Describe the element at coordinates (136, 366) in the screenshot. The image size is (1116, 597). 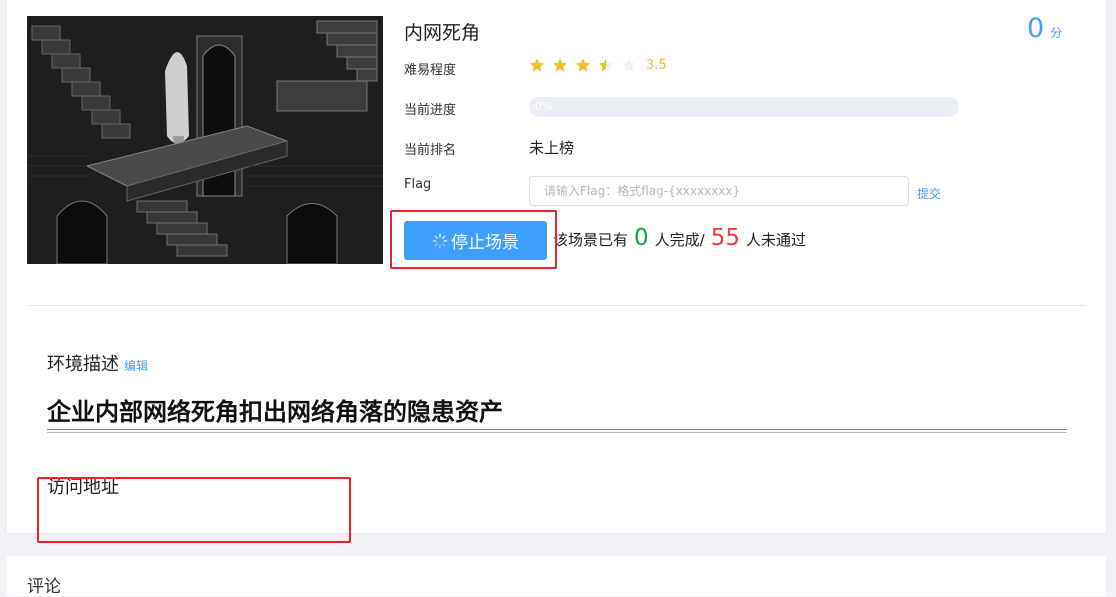
I see `edit-description-link: 编辑` at that location.